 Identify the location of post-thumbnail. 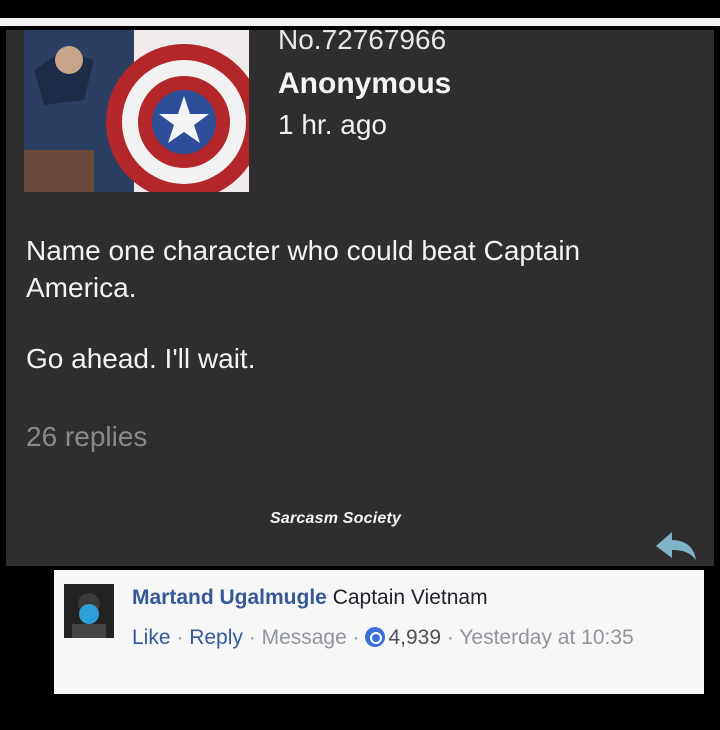
(136, 111).